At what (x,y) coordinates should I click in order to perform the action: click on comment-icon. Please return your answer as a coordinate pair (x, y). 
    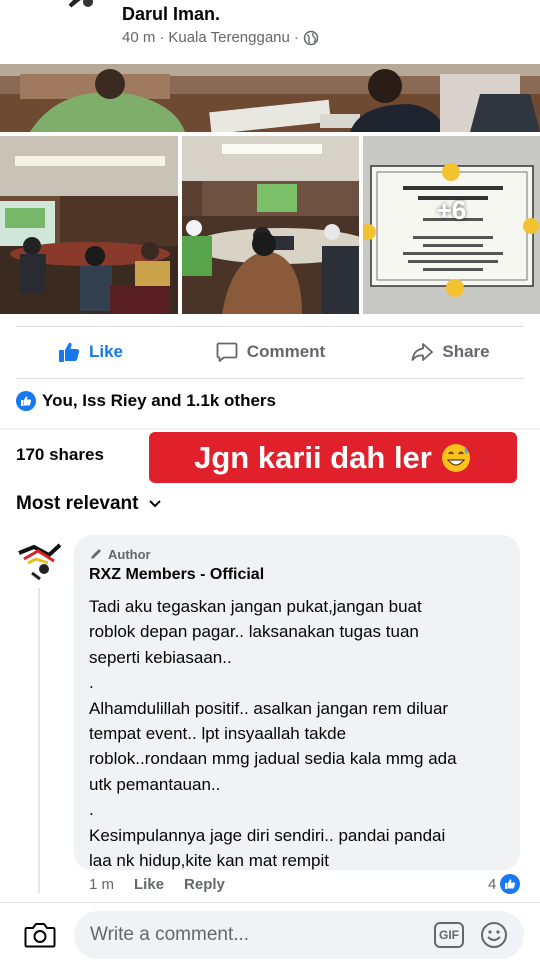
    Looking at the image, I should click on (227, 352).